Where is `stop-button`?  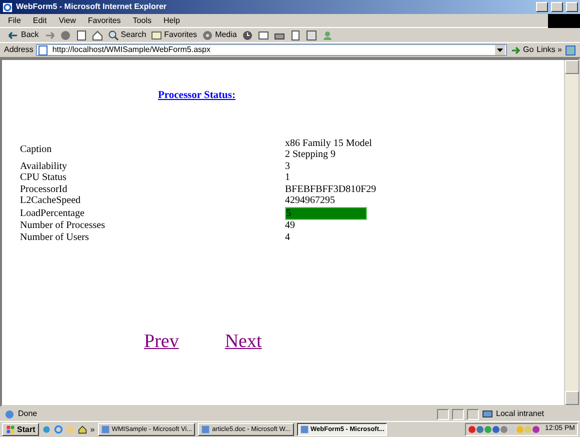
stop-button is located at coordinates (65, 35).